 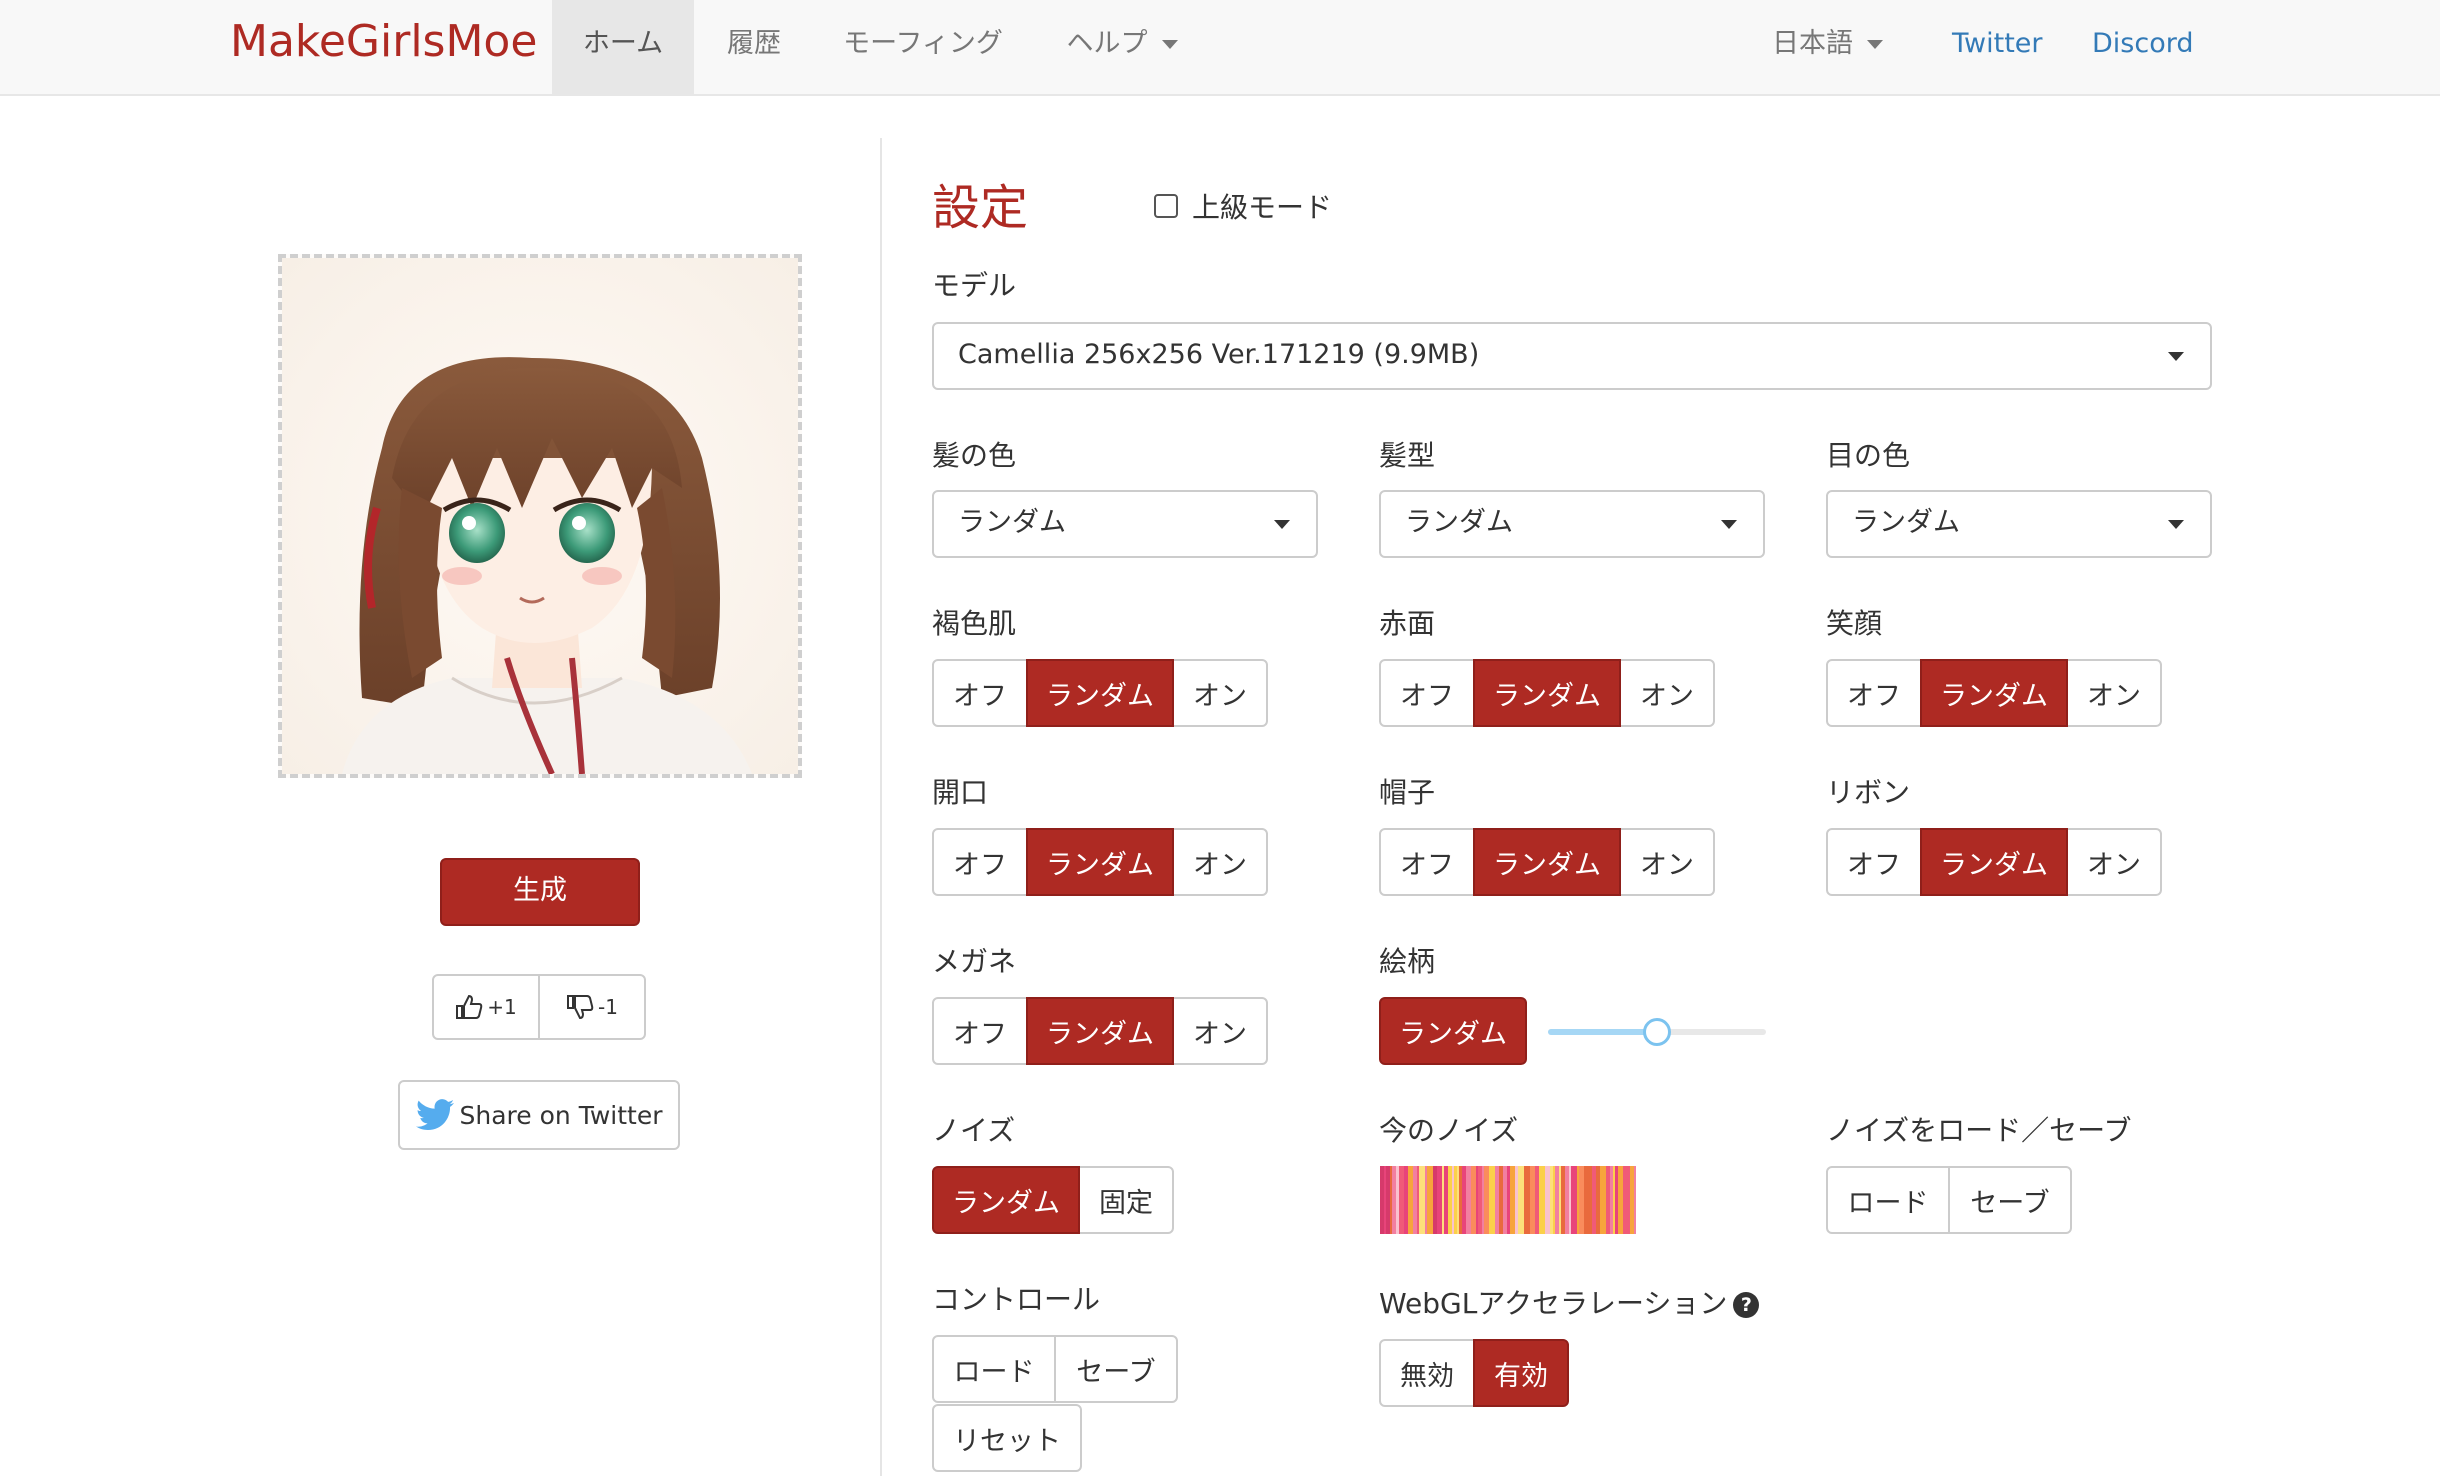 I want to click on noise-load-button: ロード, so click(x=1888, y=1200).